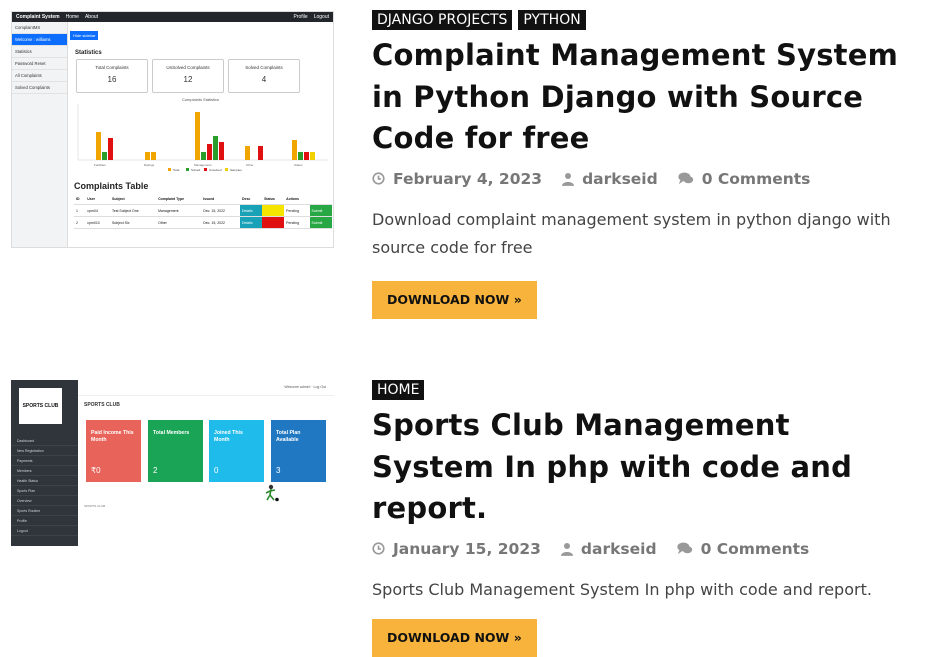 The height and width of the screenshot is (657, 927). I want to click on thumb-xtick: Management, so click(203, 165).